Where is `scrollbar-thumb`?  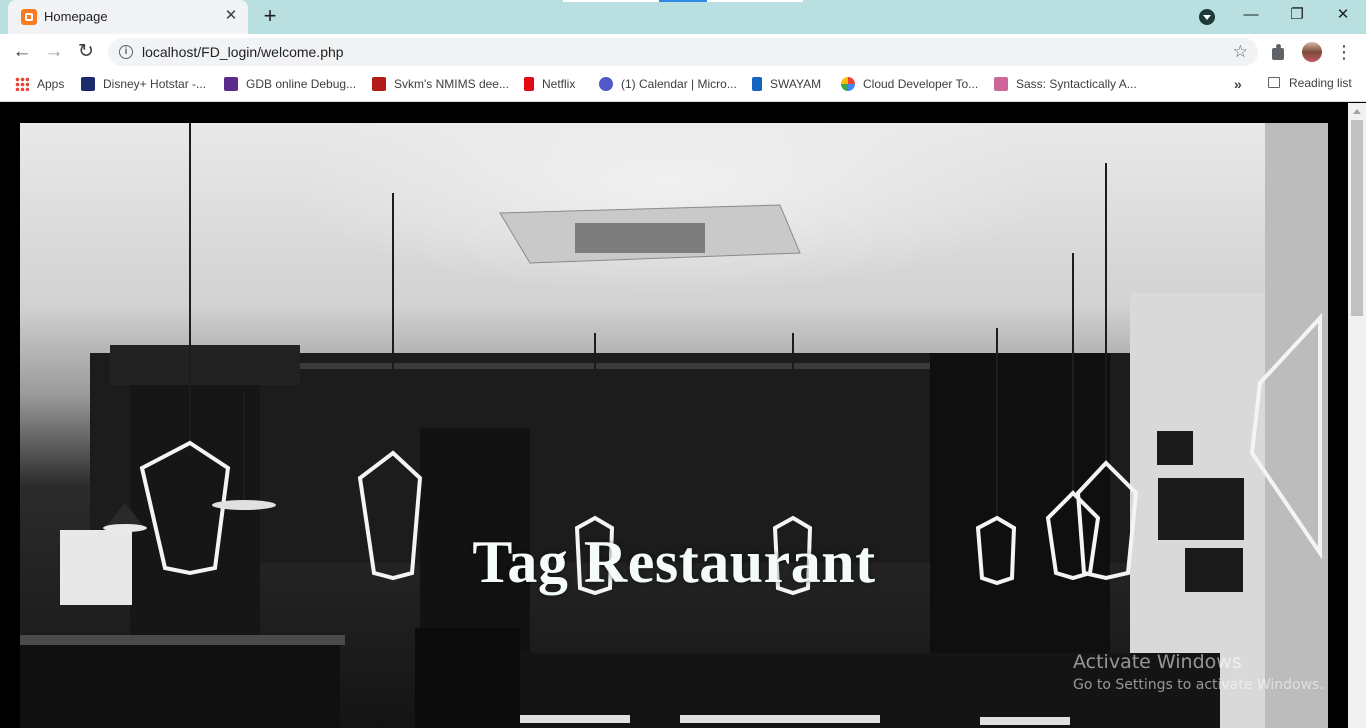 scrollbar-thumb is located at coordinates (1357, 218).